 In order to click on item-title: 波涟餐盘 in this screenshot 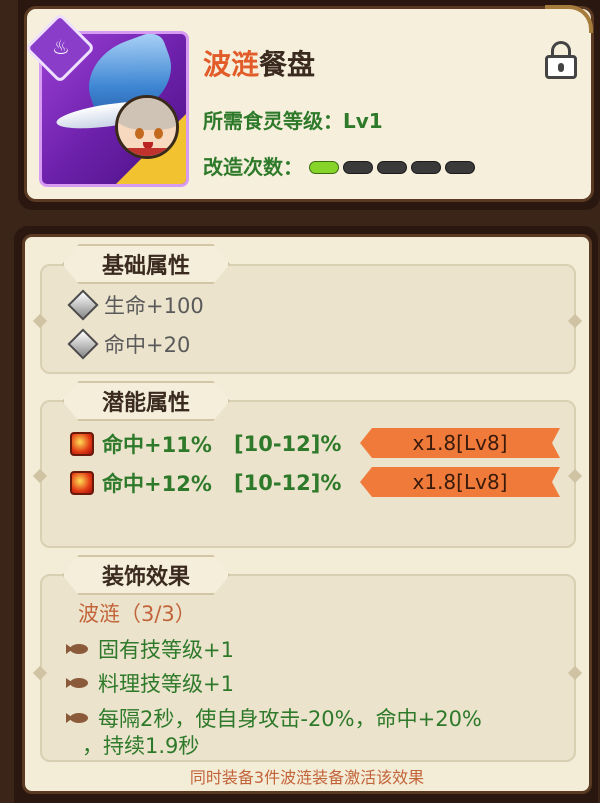, I will do `click(259, 63)`.